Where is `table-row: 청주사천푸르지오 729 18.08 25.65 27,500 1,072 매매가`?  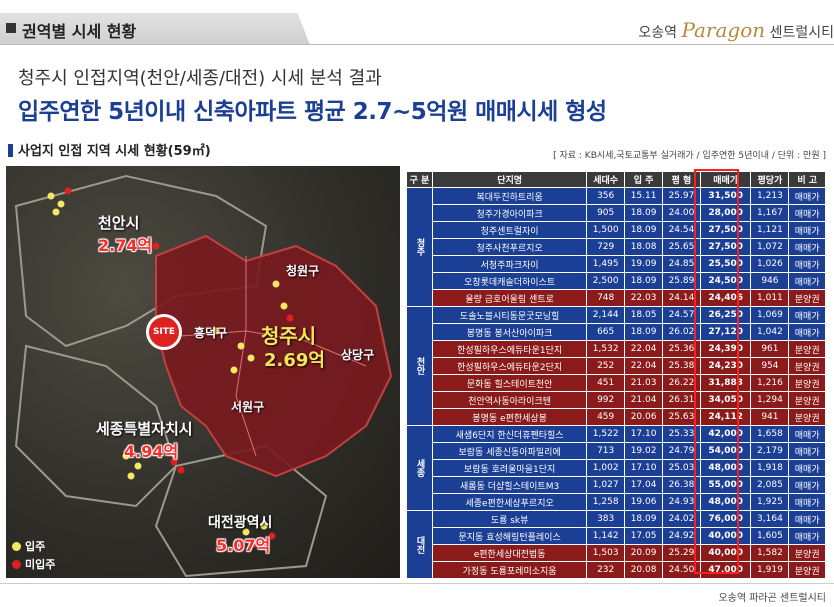
table-row: 청주사천푸르지오 729 18.08 25.65 27,500 1,072 매매가 is located at coordinates (616, 247).